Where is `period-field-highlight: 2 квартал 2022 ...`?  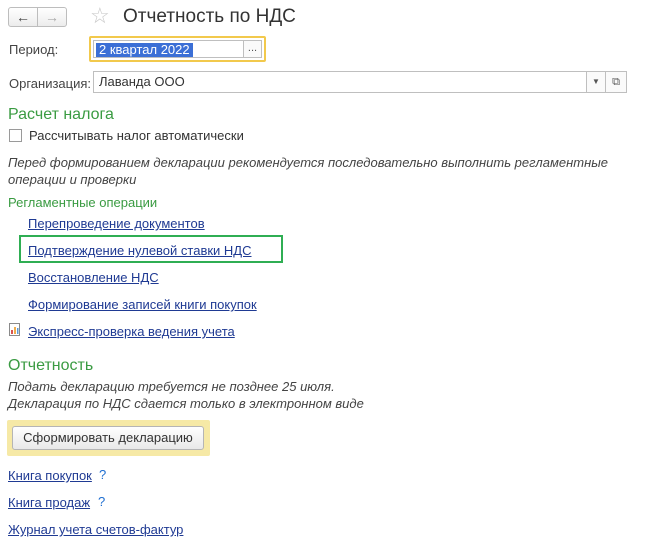
period-field-highlight: 2 квартал 2022 ... is located at coordinates (177, 49).